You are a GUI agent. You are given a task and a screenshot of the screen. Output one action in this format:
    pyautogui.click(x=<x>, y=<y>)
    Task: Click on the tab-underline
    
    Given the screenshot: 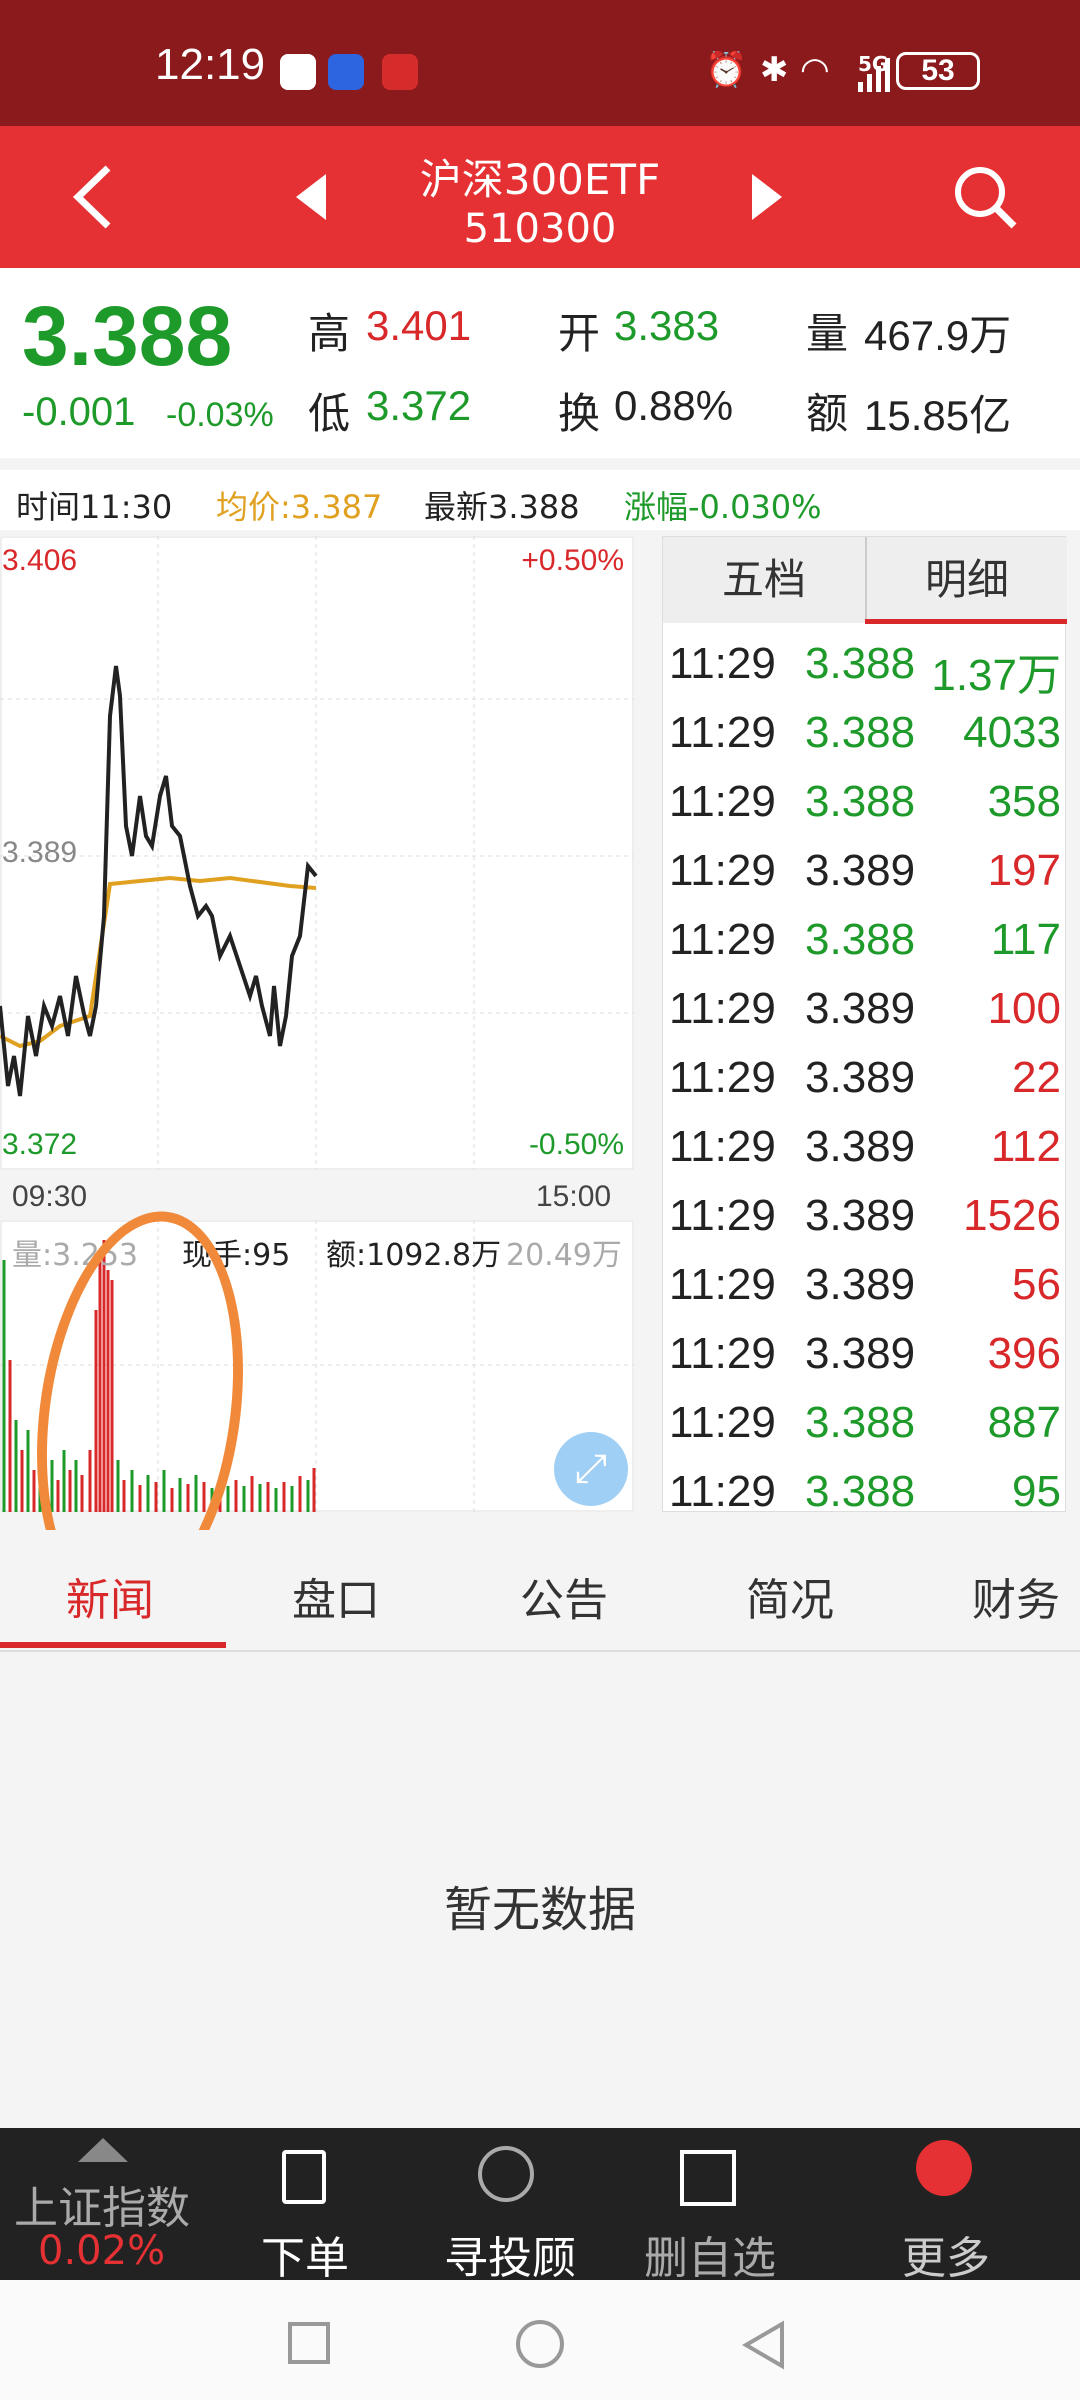 What is the action you would take?
    pyautogui.click(x=113, y=1645)
    